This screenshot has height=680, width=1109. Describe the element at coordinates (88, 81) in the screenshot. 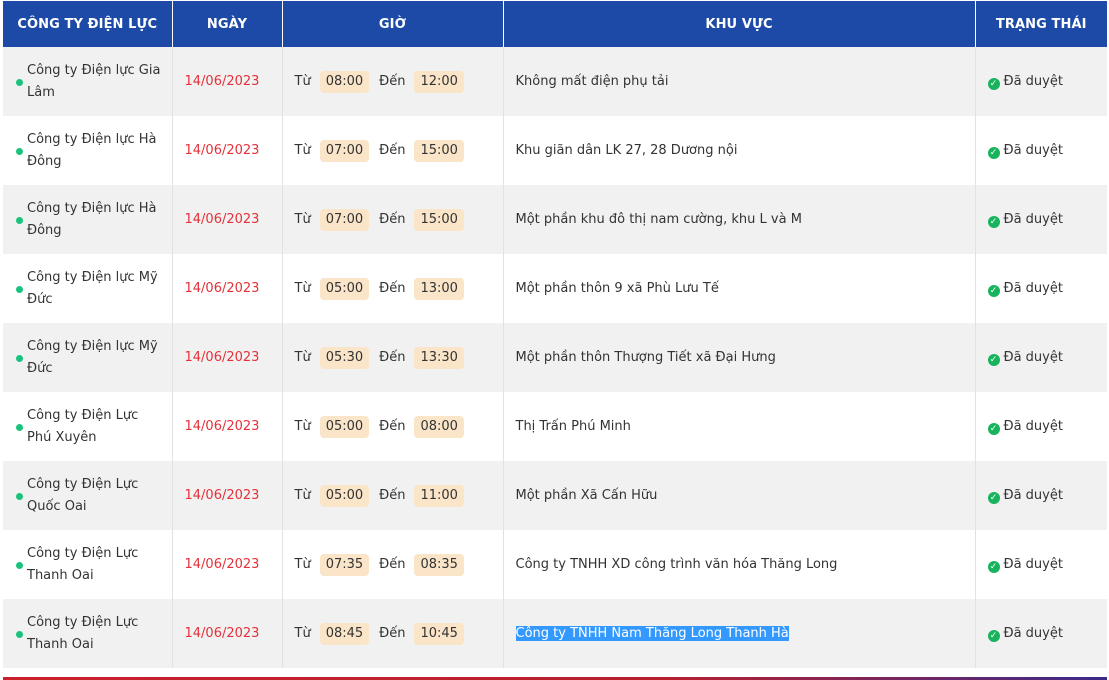

I see `company-cell: Công ty Điện lực Gia Lâm` at that location.